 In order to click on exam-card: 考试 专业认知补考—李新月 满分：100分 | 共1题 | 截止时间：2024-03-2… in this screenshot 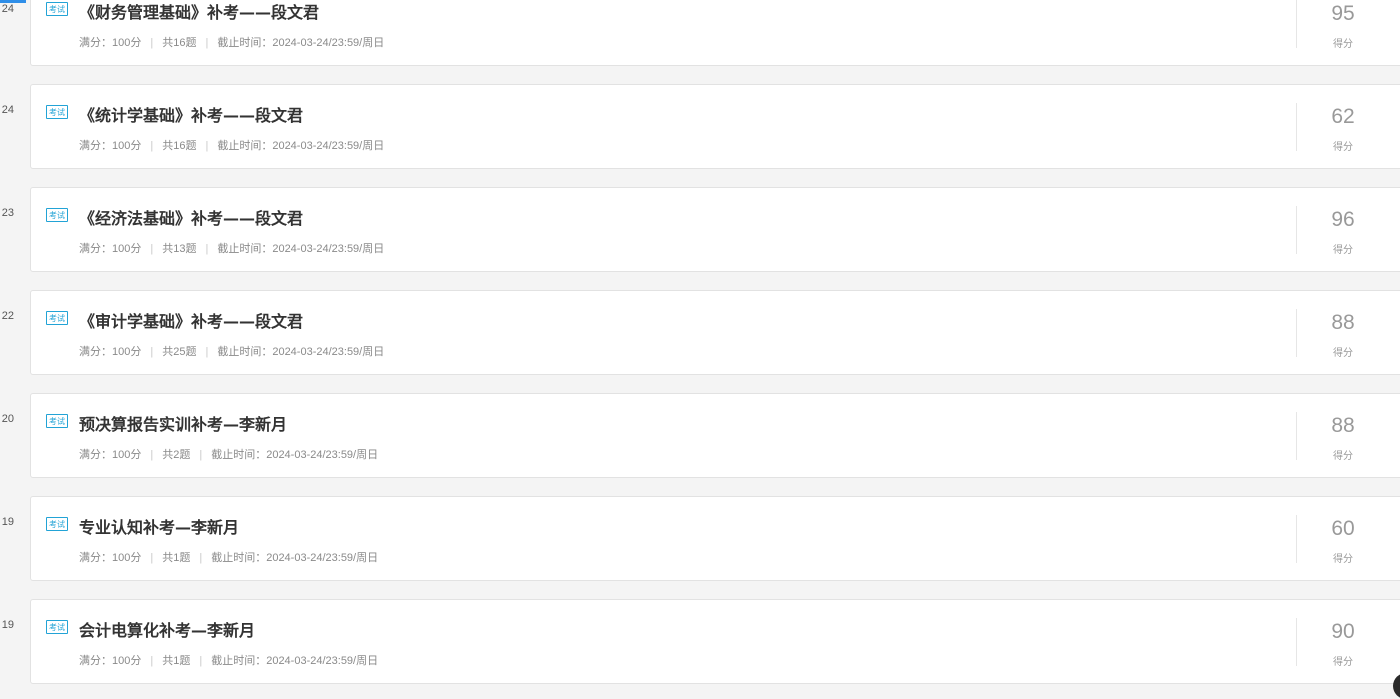, I will do `click(715, 538)`.